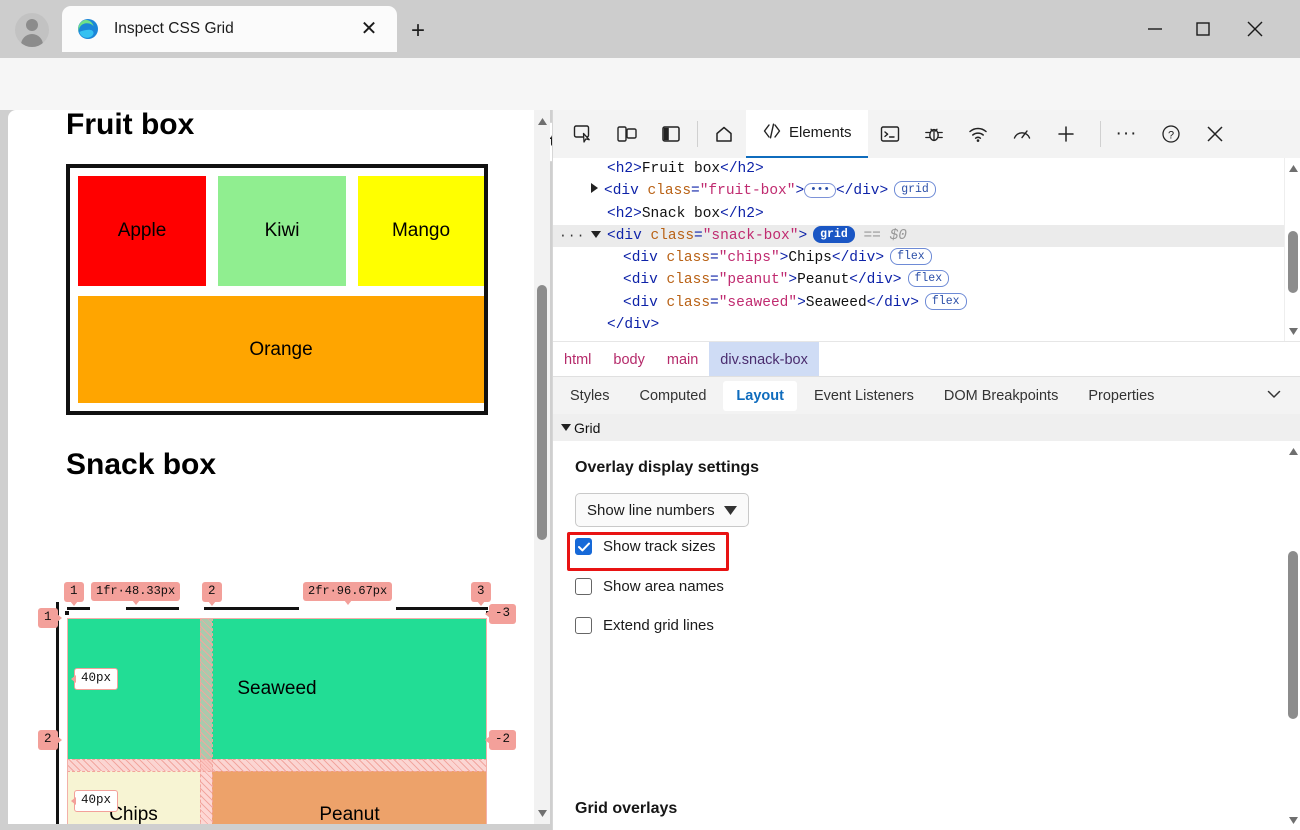 This screenshot has height=830, width=1300. Describe the element at coordinates (649, 586) in the screenshot. I see `checkbox-show-area-names: Show area names` at that location.